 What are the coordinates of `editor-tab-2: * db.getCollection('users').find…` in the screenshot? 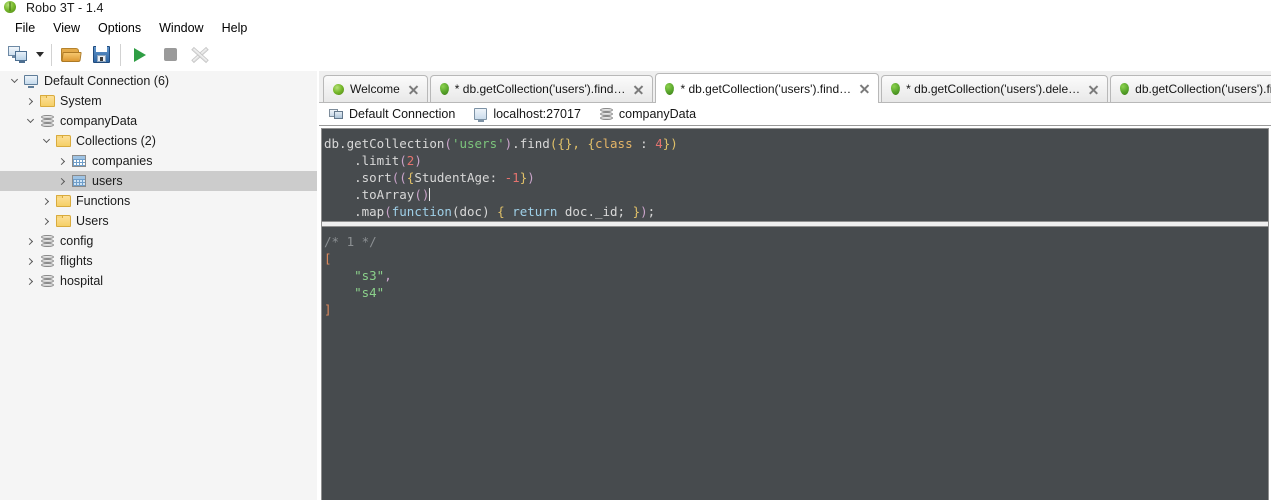 It's located at (767, 88).